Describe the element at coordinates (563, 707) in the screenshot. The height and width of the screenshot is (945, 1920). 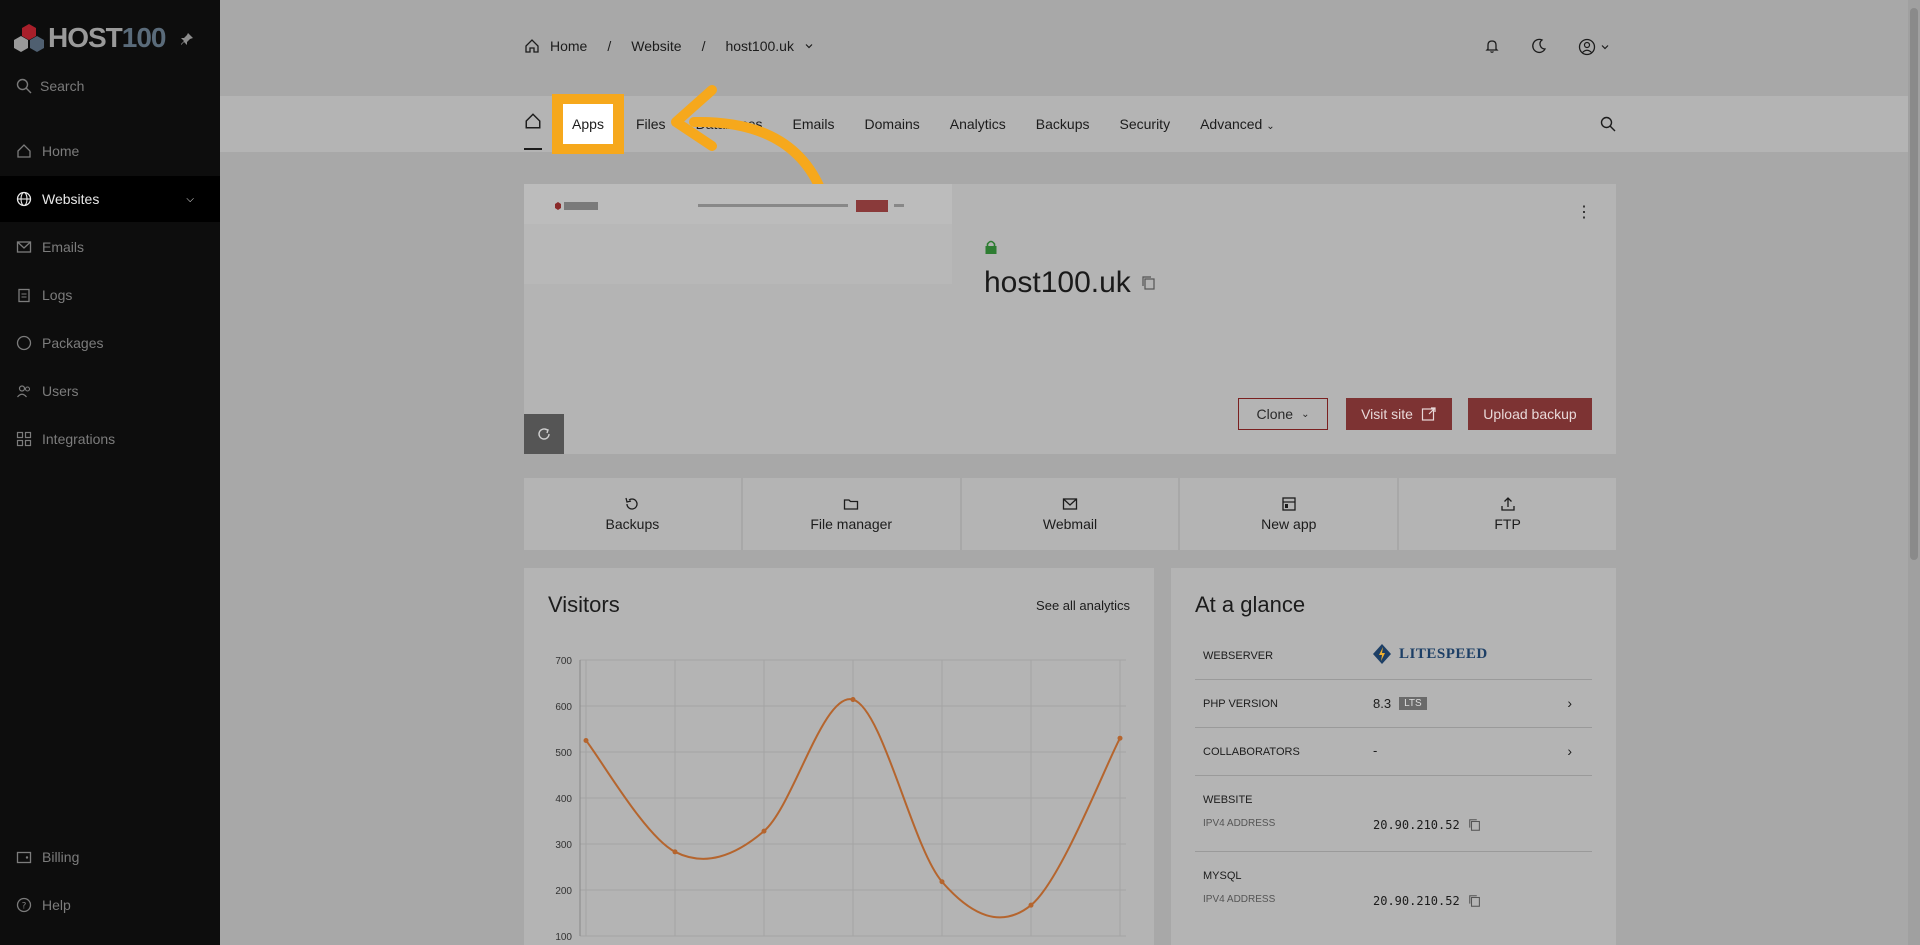
I see `chart-y-tick-label: 600` at that location.